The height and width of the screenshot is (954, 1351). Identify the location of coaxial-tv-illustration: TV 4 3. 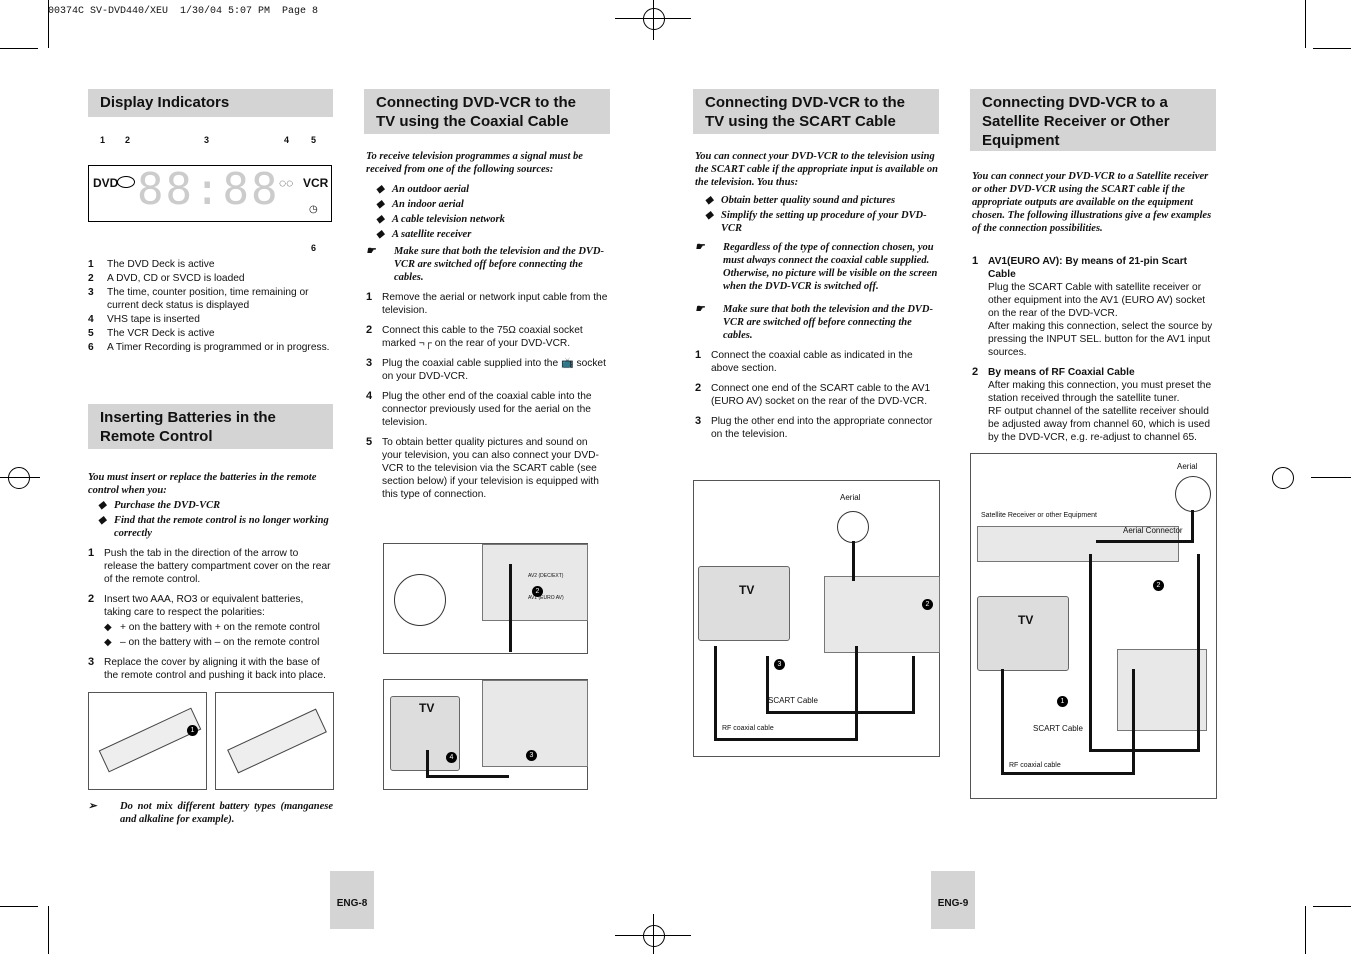
(485, 734).